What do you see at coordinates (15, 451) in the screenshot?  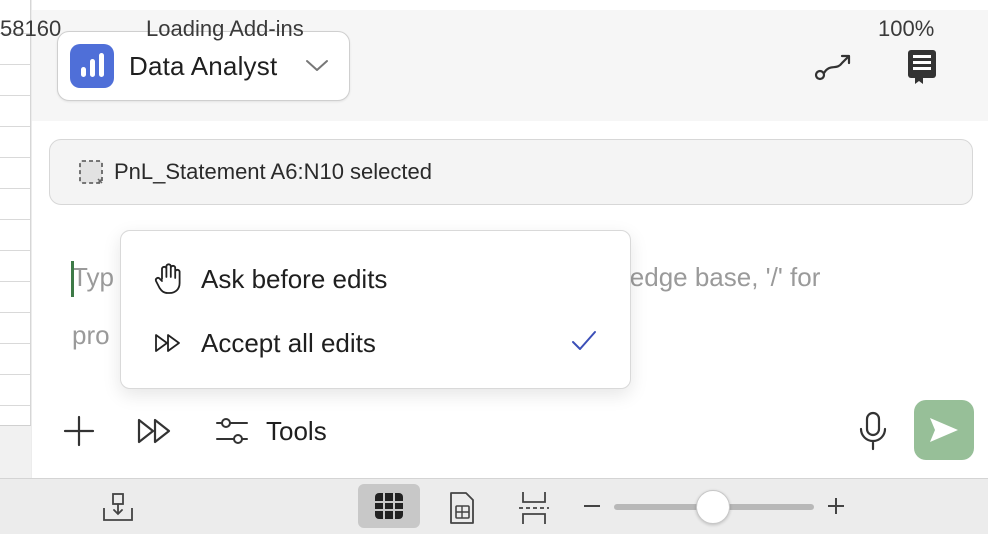 I see `sheet-tab-area` at bounding box center [15, 451].